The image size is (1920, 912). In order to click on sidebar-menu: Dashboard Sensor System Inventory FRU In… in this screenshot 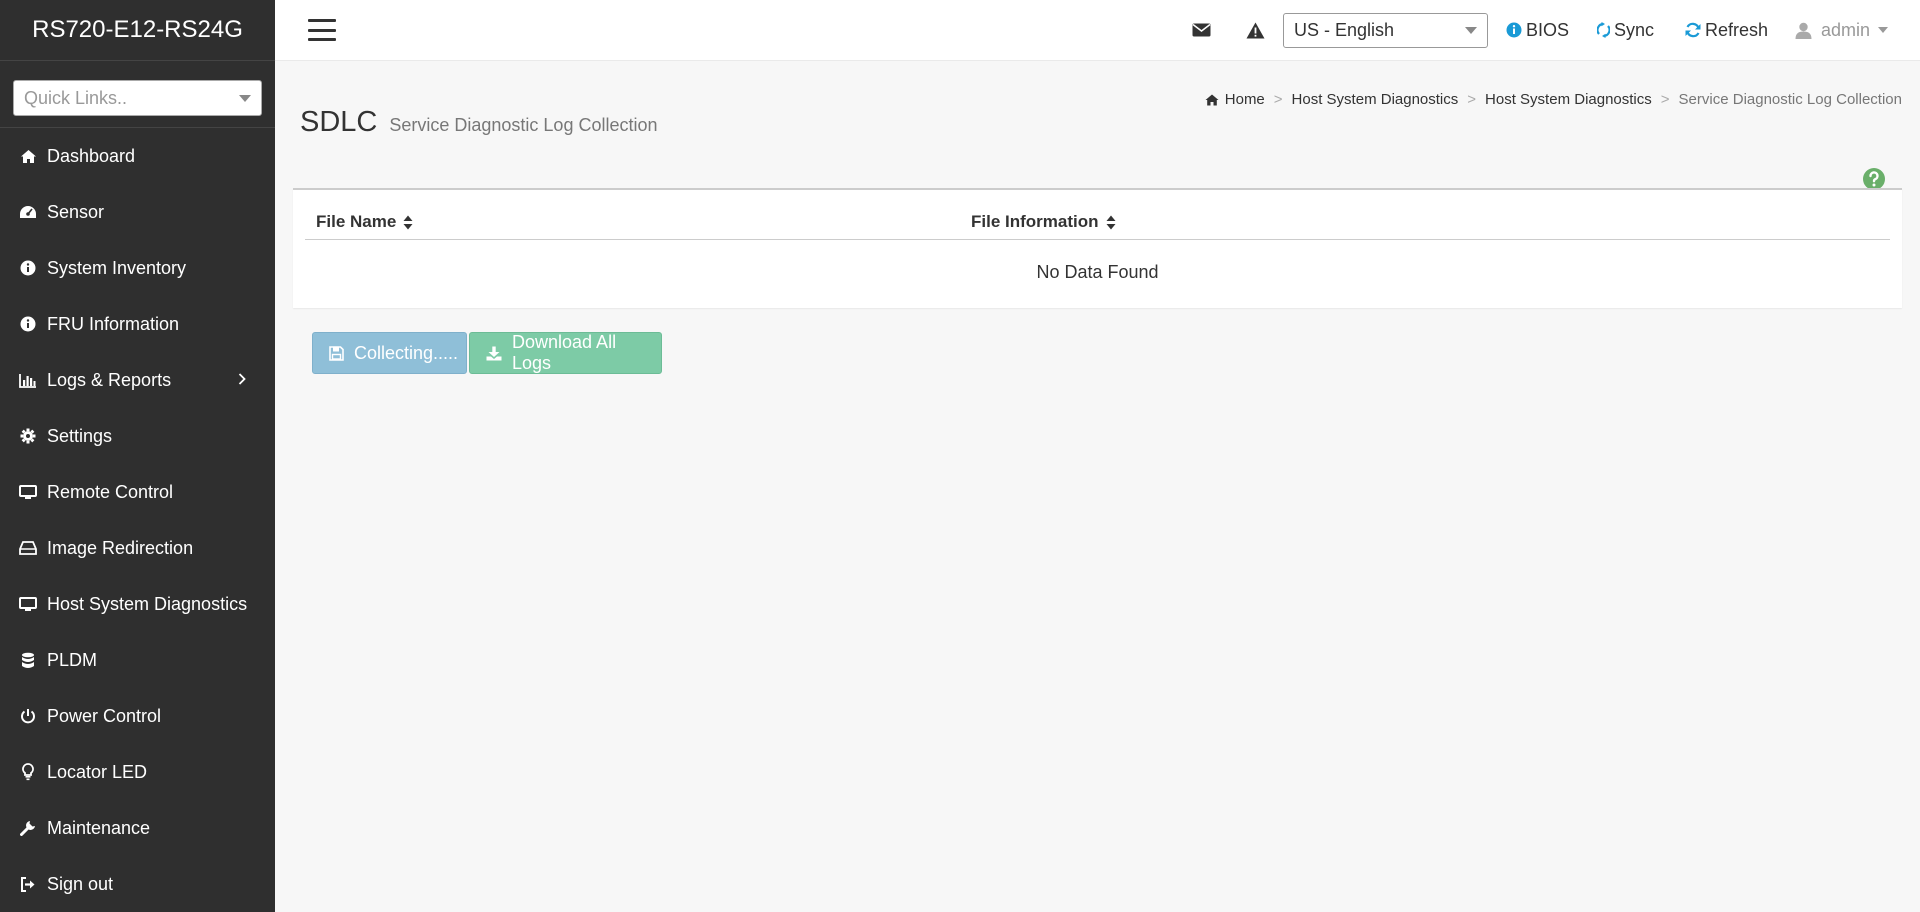, I will do `click(137, 520)`.